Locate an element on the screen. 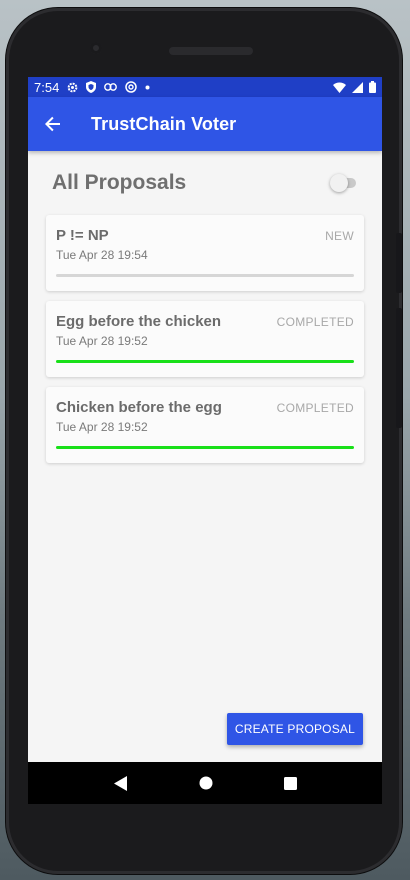 The image size is (410, 880). back-button is located at coordinates (53, 124).